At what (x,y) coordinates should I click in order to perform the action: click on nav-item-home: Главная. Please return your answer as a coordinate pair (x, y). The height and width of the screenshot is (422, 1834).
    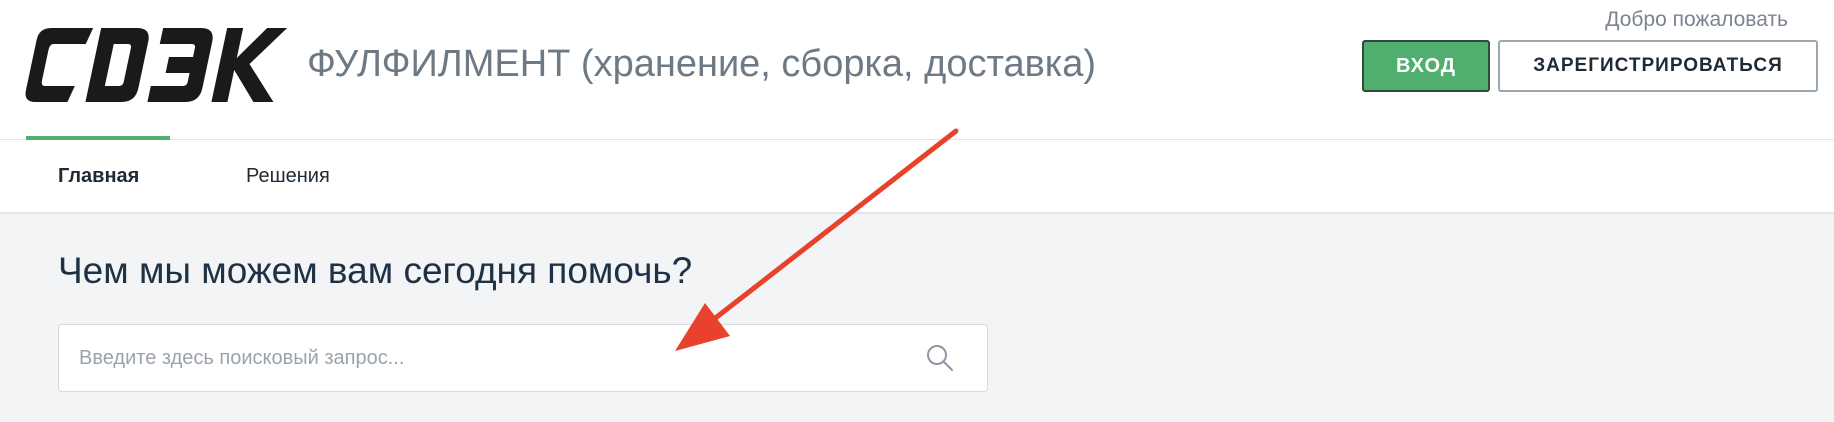
    Looking at the image, I should click on (98, 176).